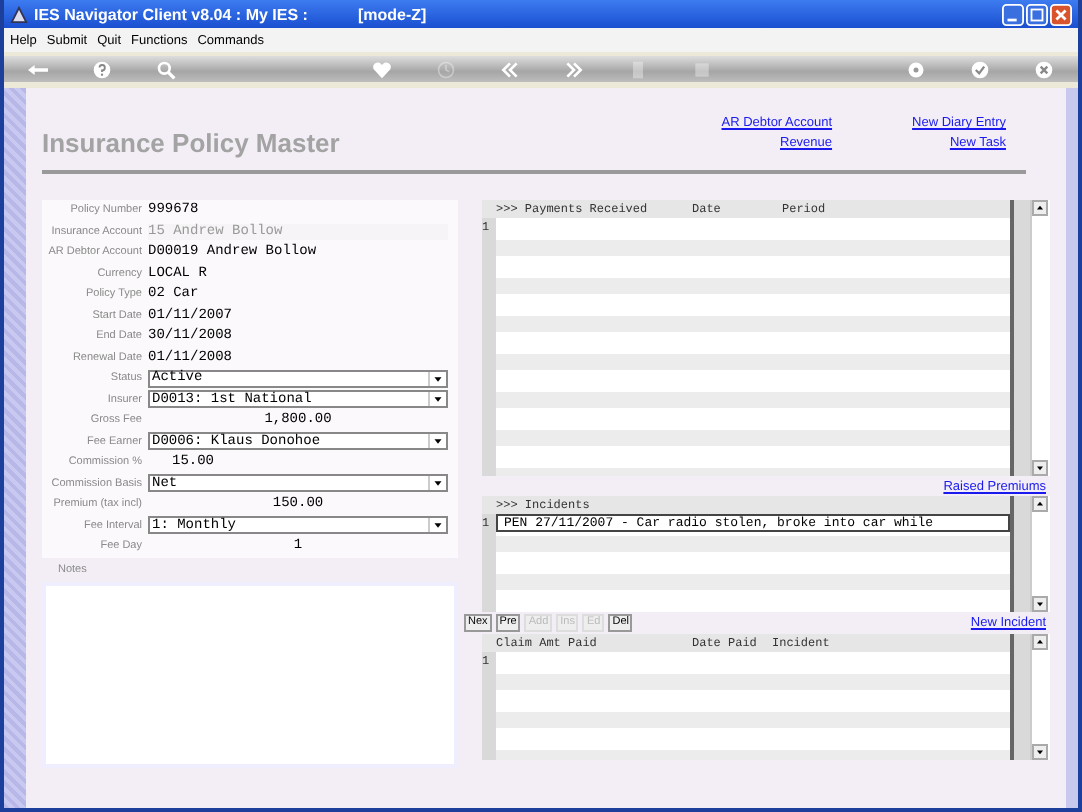  Describe the element at coordinates (916, 69) in the screenshot. I see `gear-icon` at that location.